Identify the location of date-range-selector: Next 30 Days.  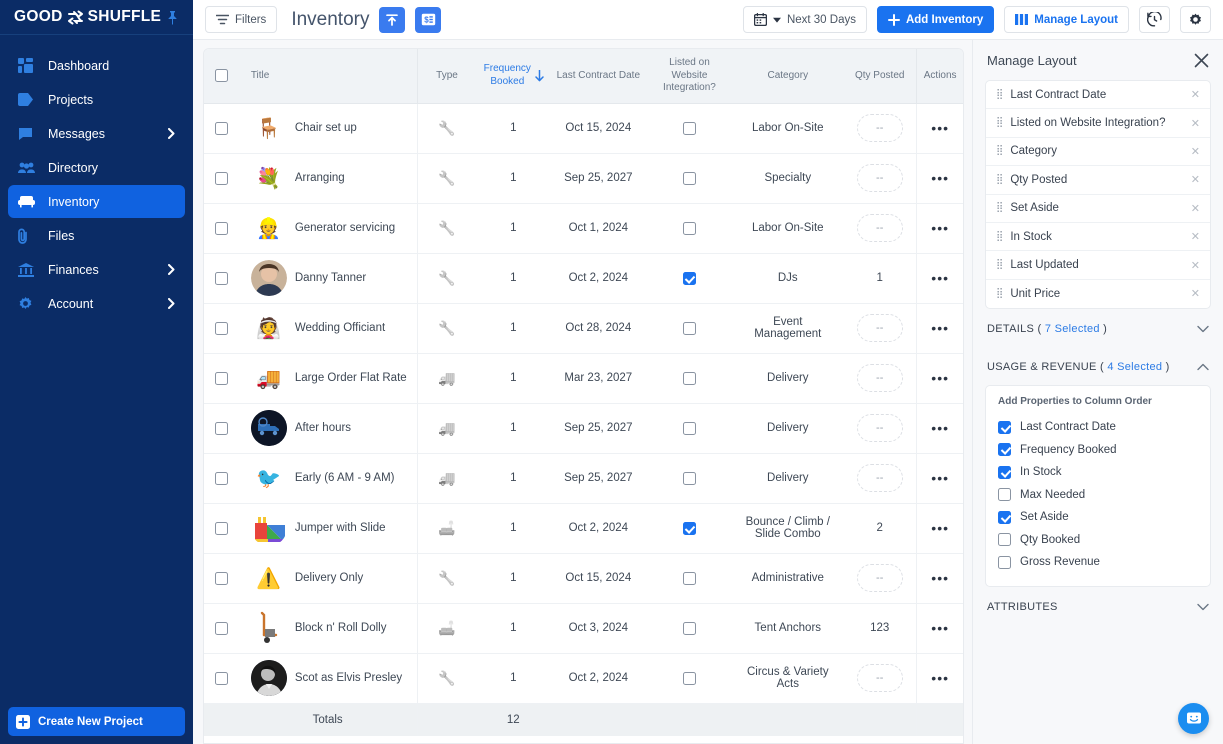
(804, 19).